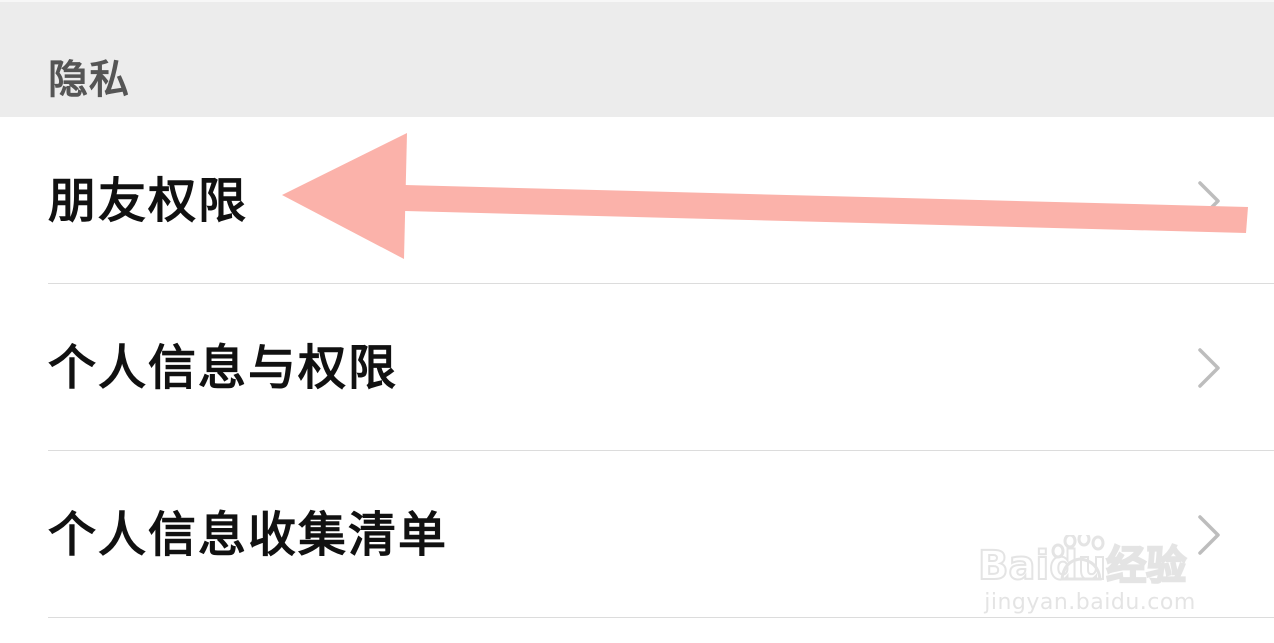 The height and width of the screenshot is (643, 1274). Describe the element at coordinates (89, 80) in the screenshot. I see `section-title: 隐私` at that location.